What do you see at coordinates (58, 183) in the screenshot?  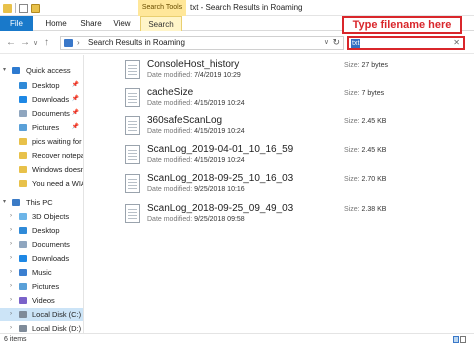 I see `sidebar-item-label: You need a WIA` at bounding box center [58, 183].